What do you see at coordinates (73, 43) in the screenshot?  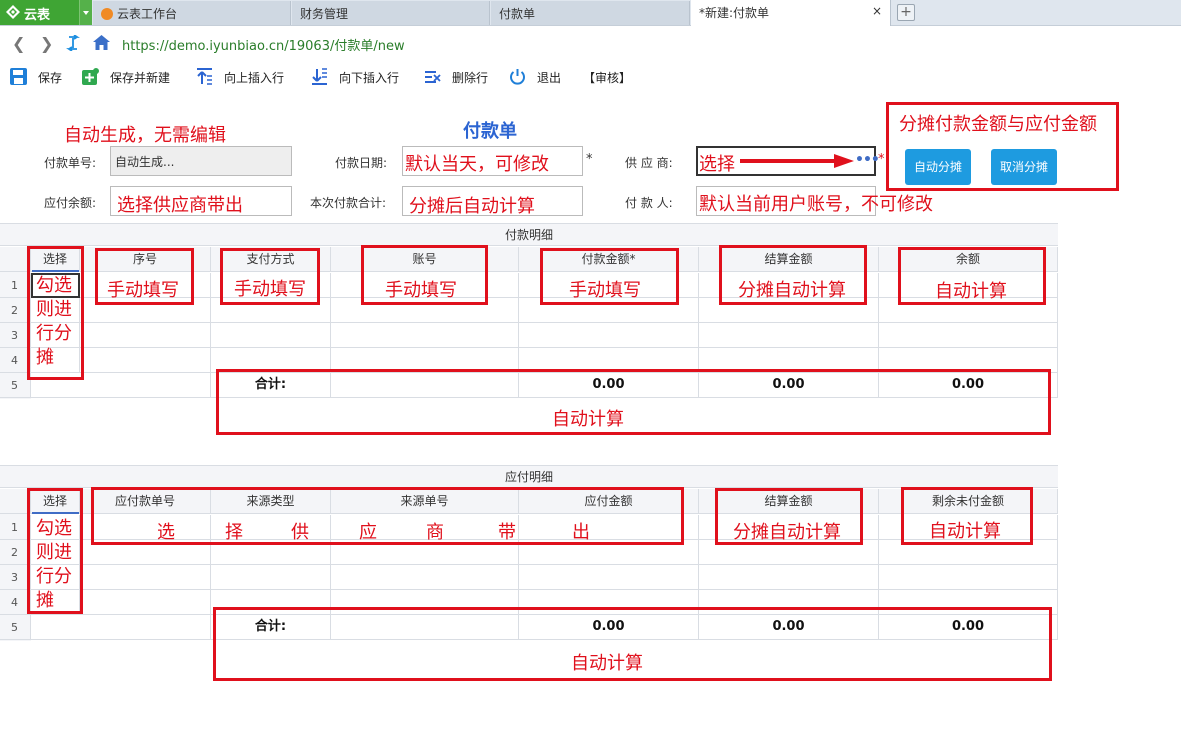 I see `refresh-icon` at bounding box center [73, 43].